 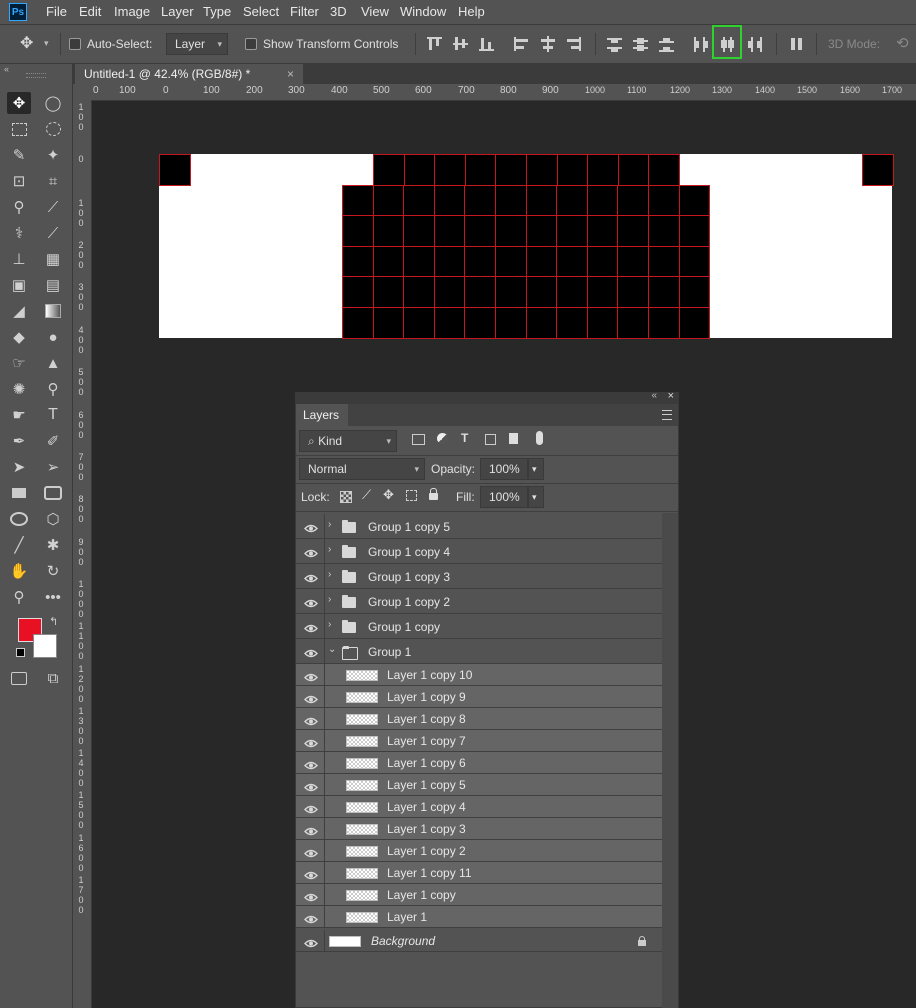 What do you see at coordinates (479, 626) in the screenshot?
I see `layer-group-row: › Group 1 copy` at bounding box center [479, 626].